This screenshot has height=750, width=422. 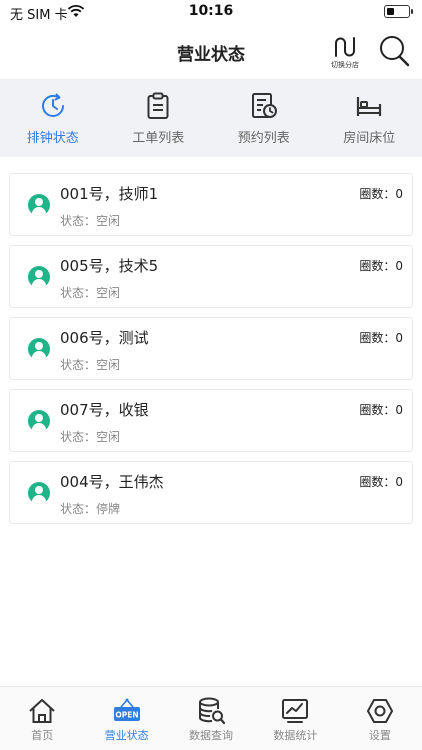 I want to click on switch-branch-label: 切换分店, so click(x=345, y=65).